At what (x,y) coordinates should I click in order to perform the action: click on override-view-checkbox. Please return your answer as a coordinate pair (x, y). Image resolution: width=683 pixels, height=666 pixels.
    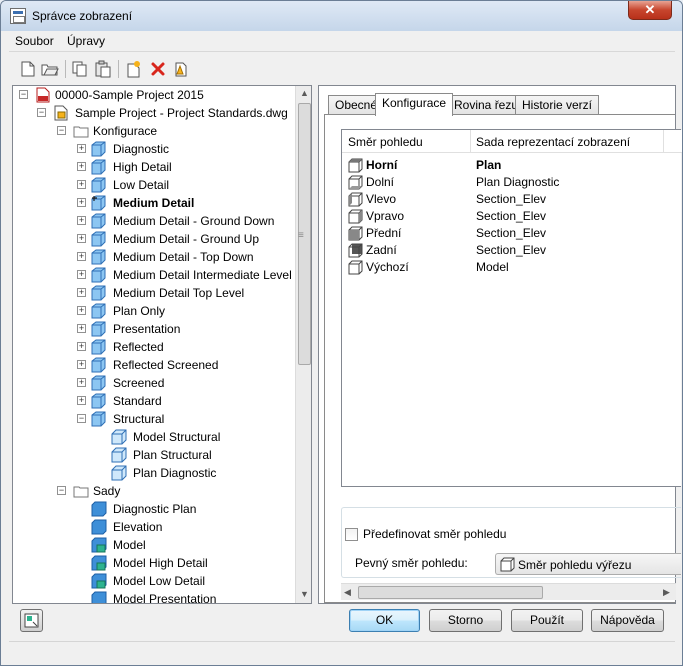
    Looking at the image, I should click on (351, 534).